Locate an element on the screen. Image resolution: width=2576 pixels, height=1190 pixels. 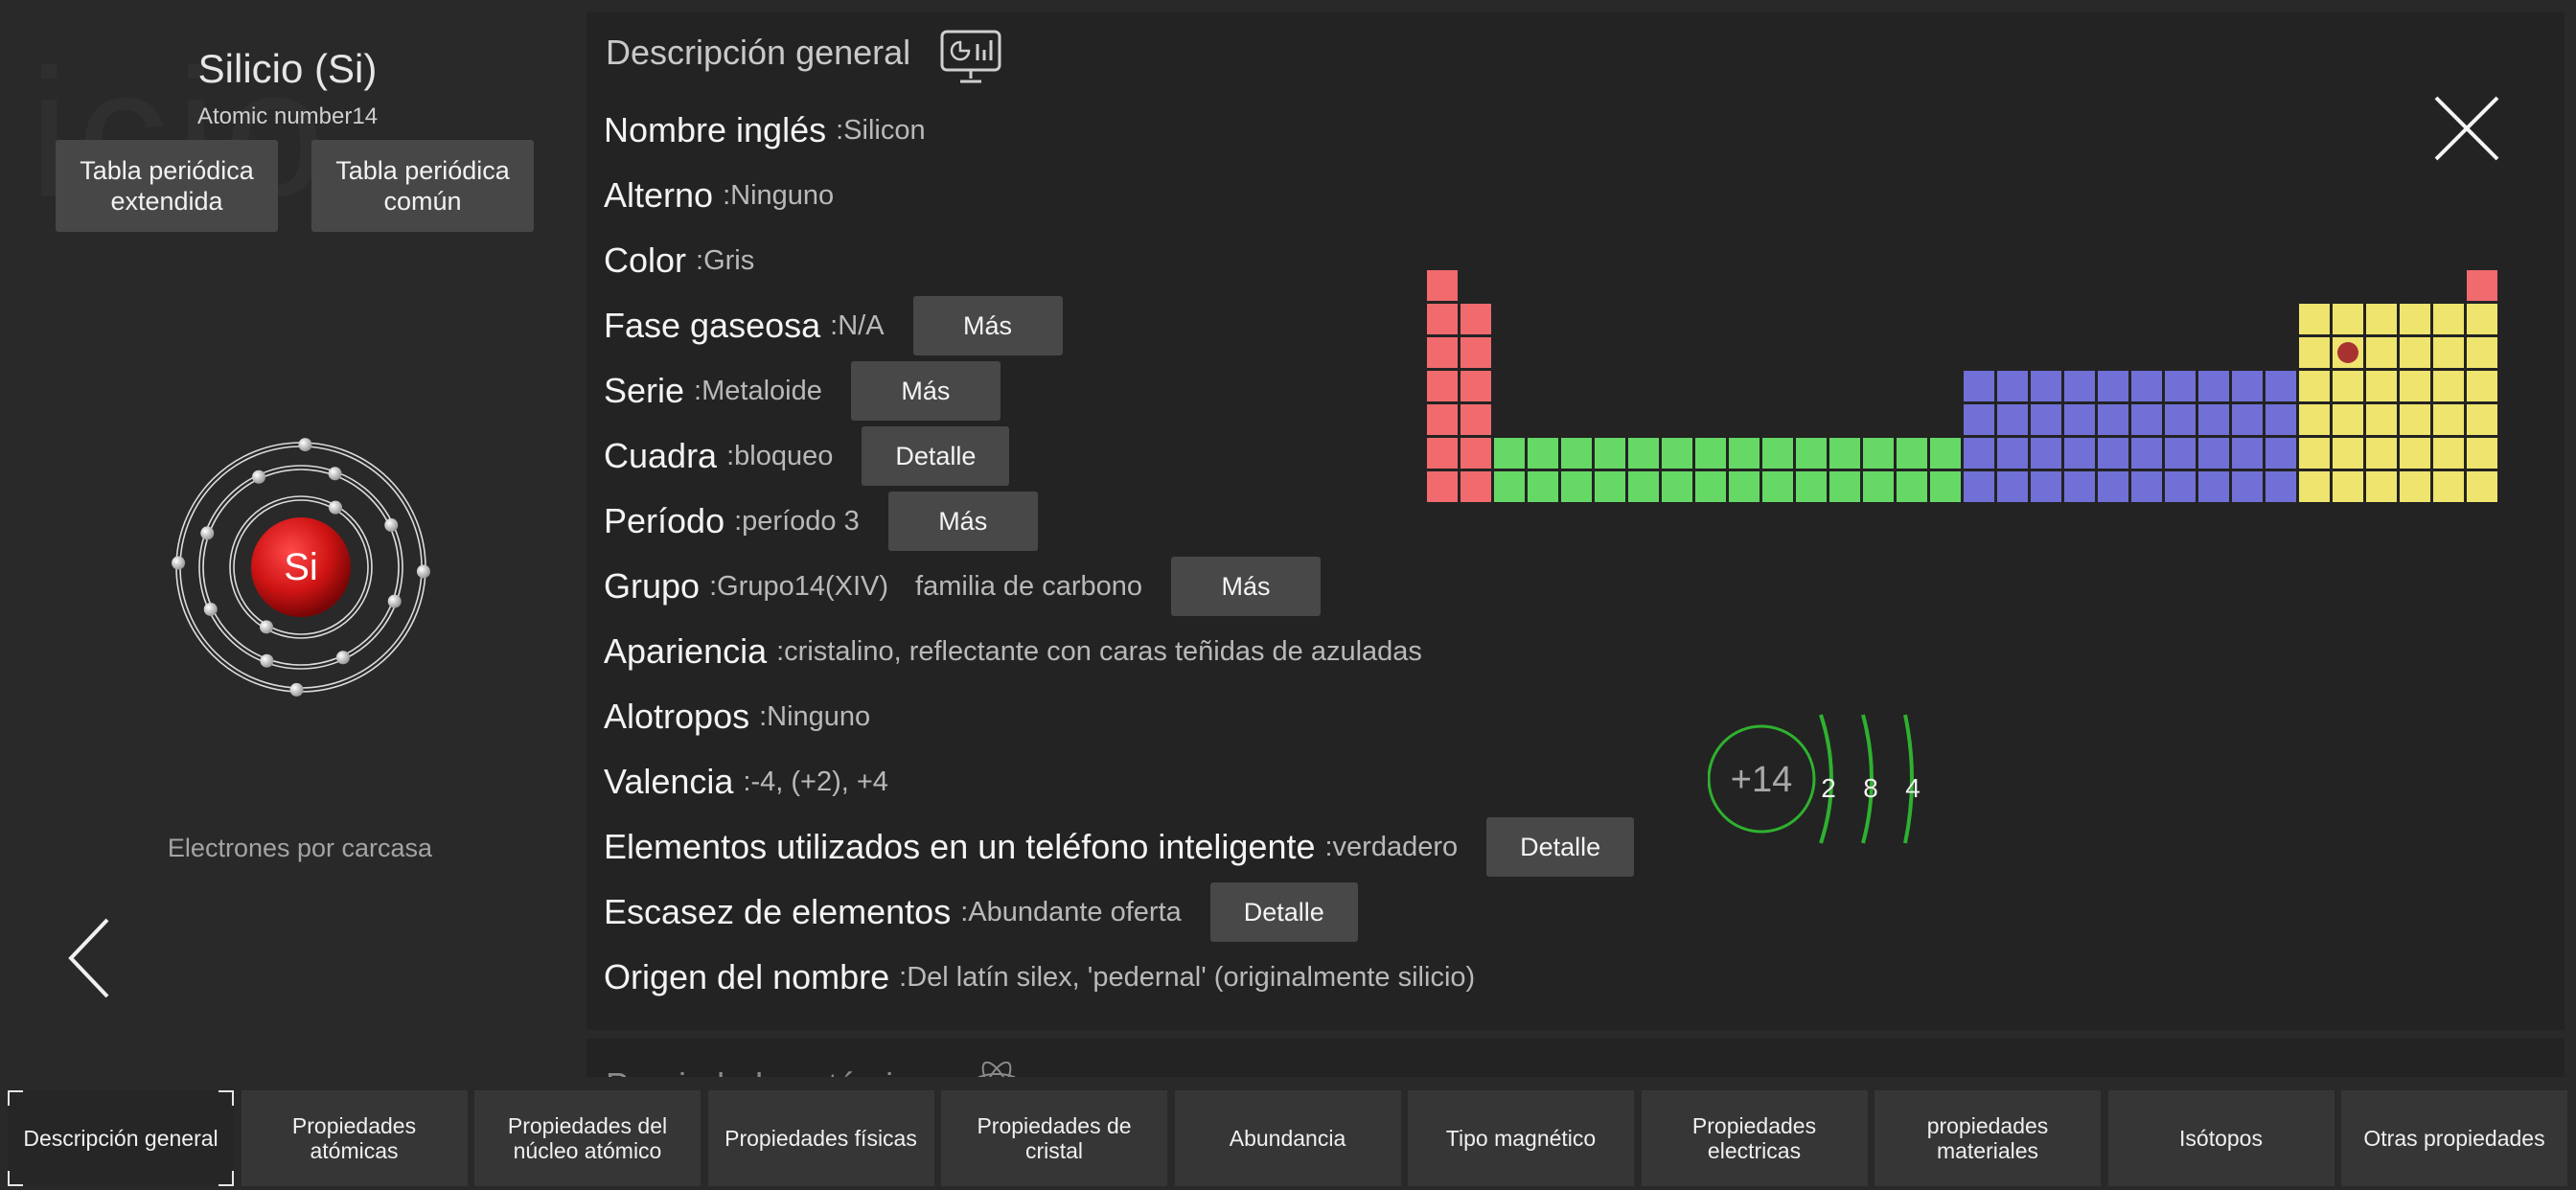
common-table-button: Tabla periódica común is located at coordinates (422, 186).